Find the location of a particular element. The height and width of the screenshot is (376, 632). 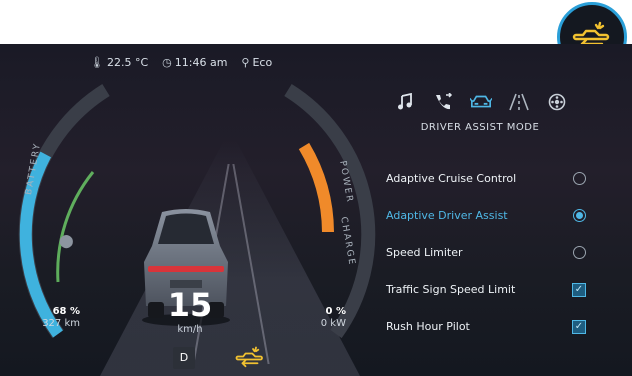

temperature-readout: 🌡 22.5 °C is located at coordinates (119, 62).